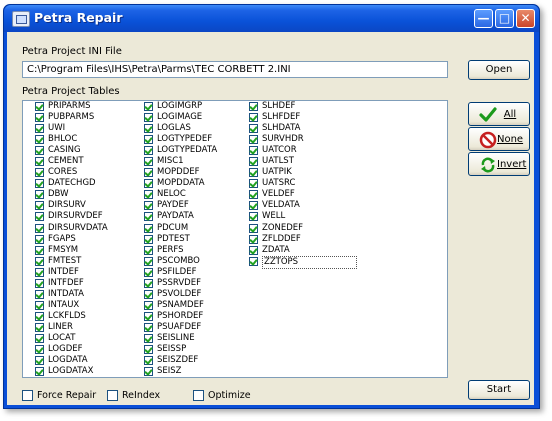 Image resolution: width=552 pixels, height=421 pixels. I want to click on optimize-box, so click(198, 395).